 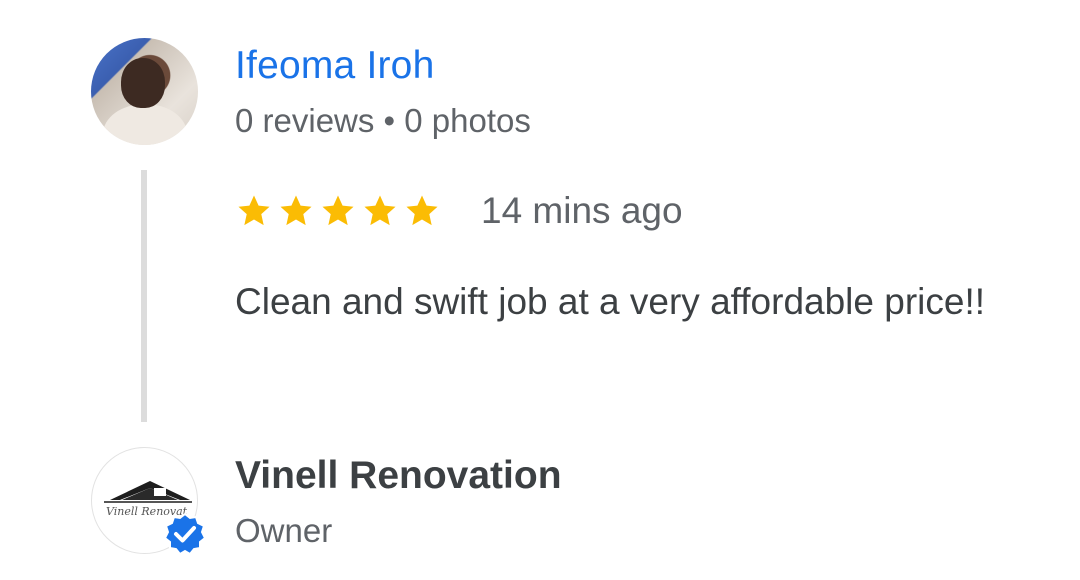 What do you see at coordinates (284, 530) in the screenshot?
I see `owner-role-label: Owner` at bounding box center [284, 530].